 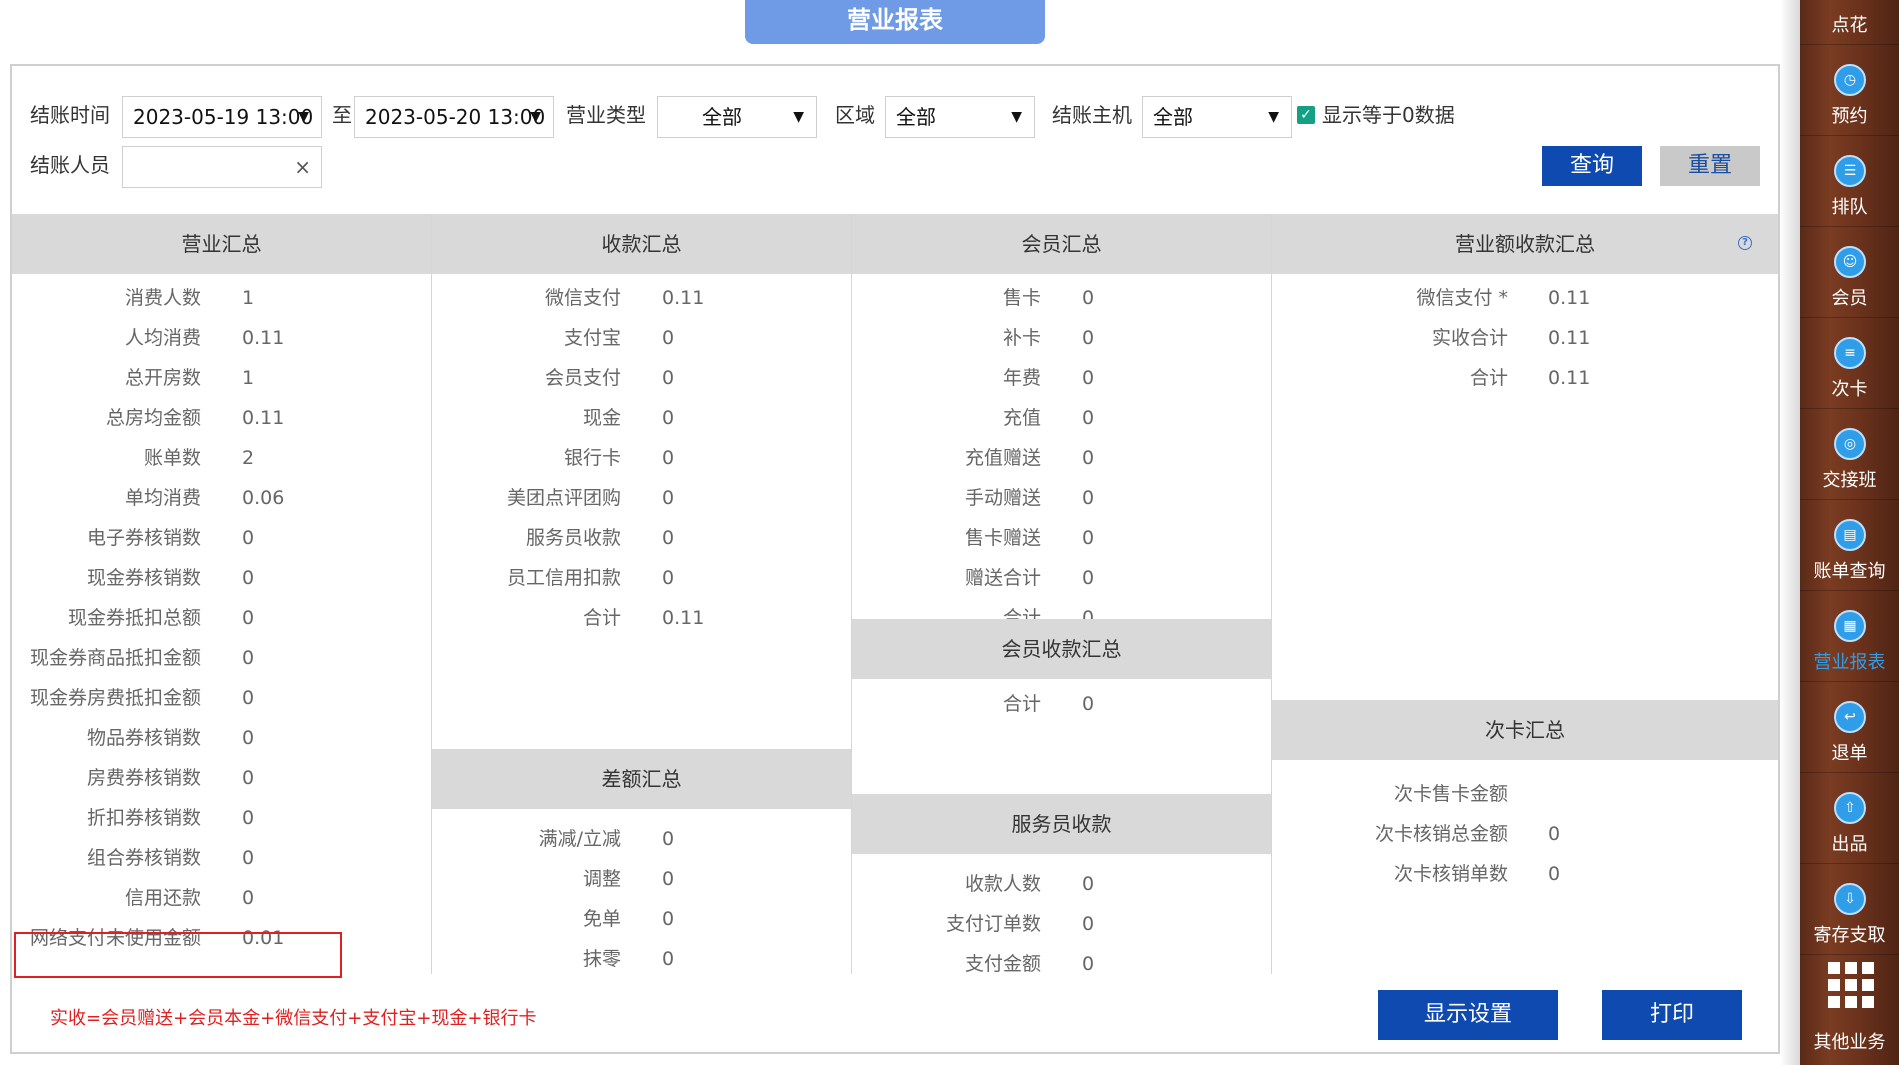 What do you see at coordinates (1525, 338) in the screenshot?
I see `stat-row: 实收合计 0.11` at bounding box center [1525, 338].